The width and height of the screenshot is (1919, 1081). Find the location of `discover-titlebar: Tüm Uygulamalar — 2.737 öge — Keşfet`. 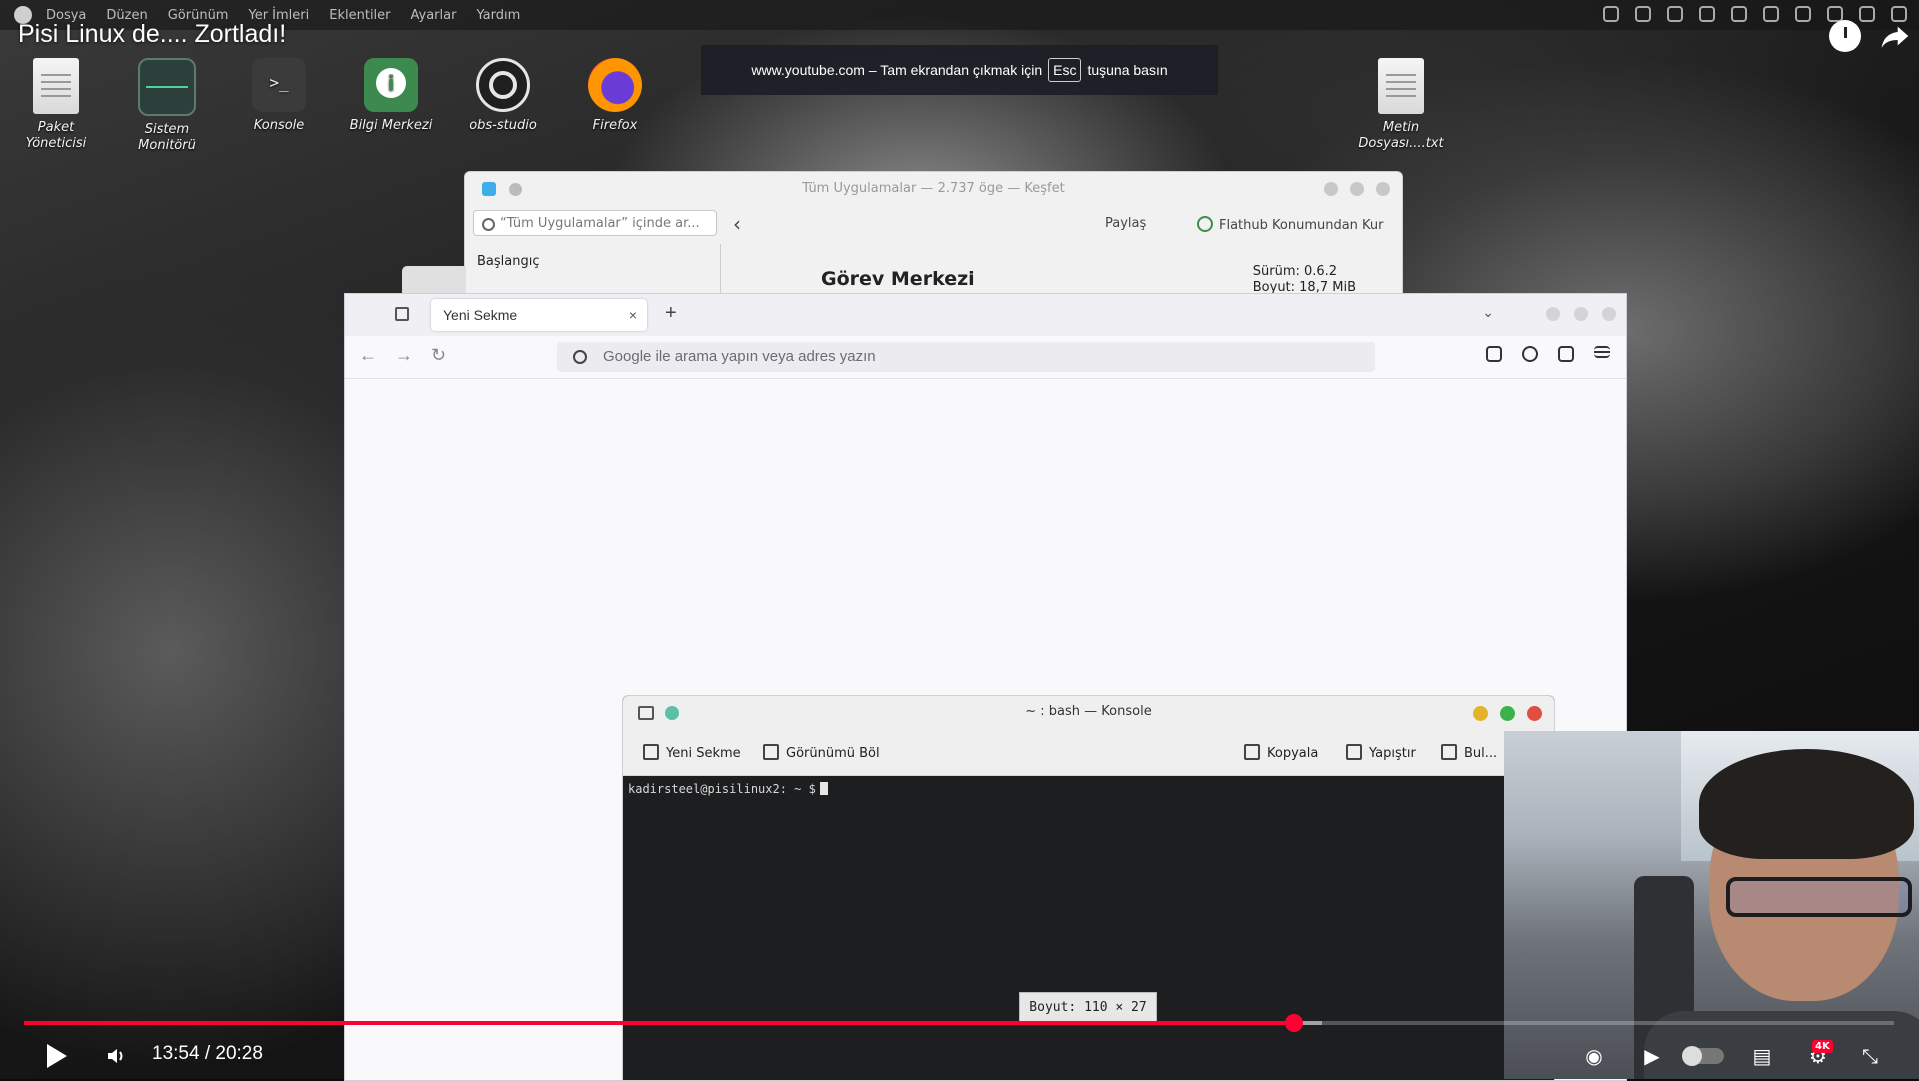

discover-titlebar: Tüm Uygulamalar — 2.737 öge — Keşfet is located at coordinates (933, 189).